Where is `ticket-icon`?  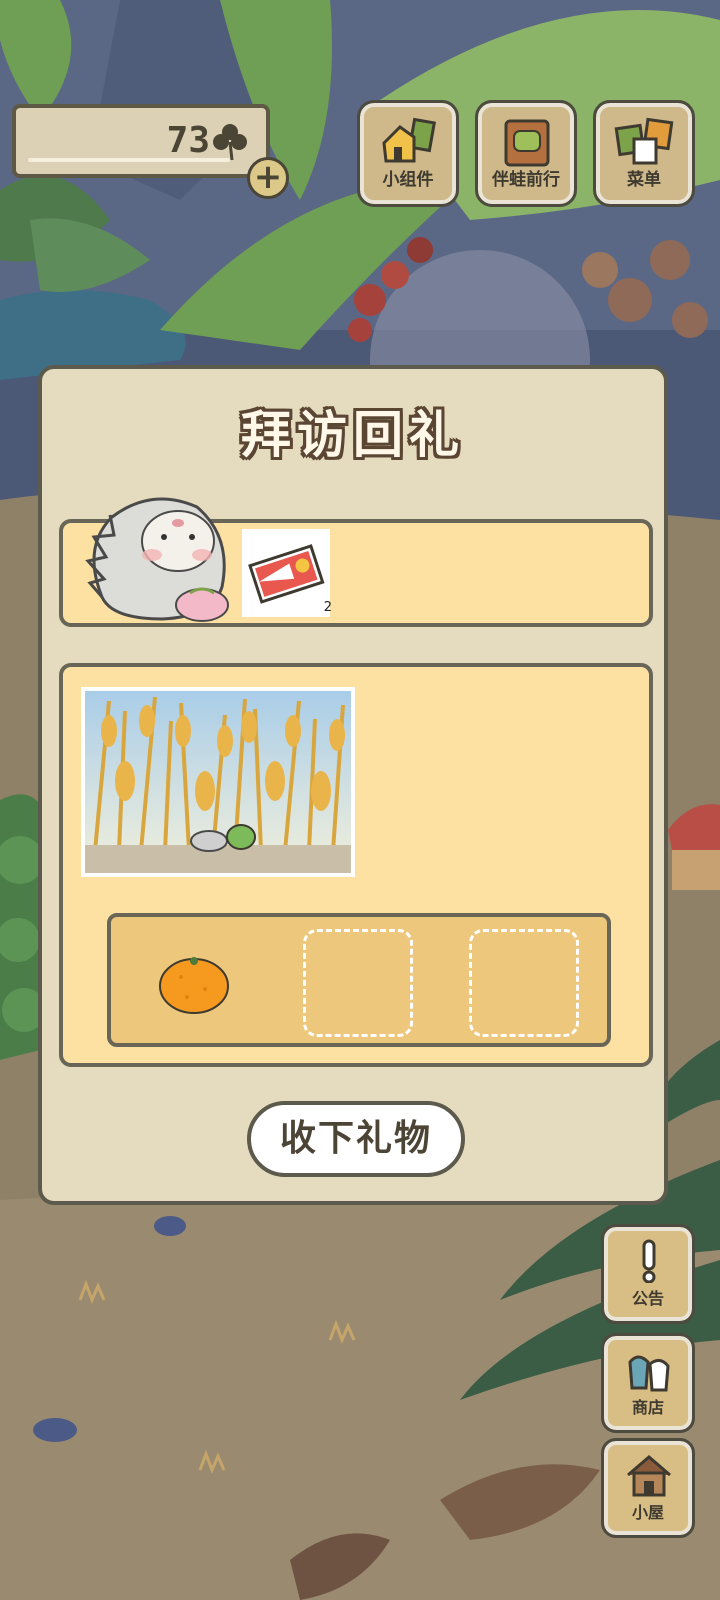
ticket-icon is located at coordinates (286, 574).